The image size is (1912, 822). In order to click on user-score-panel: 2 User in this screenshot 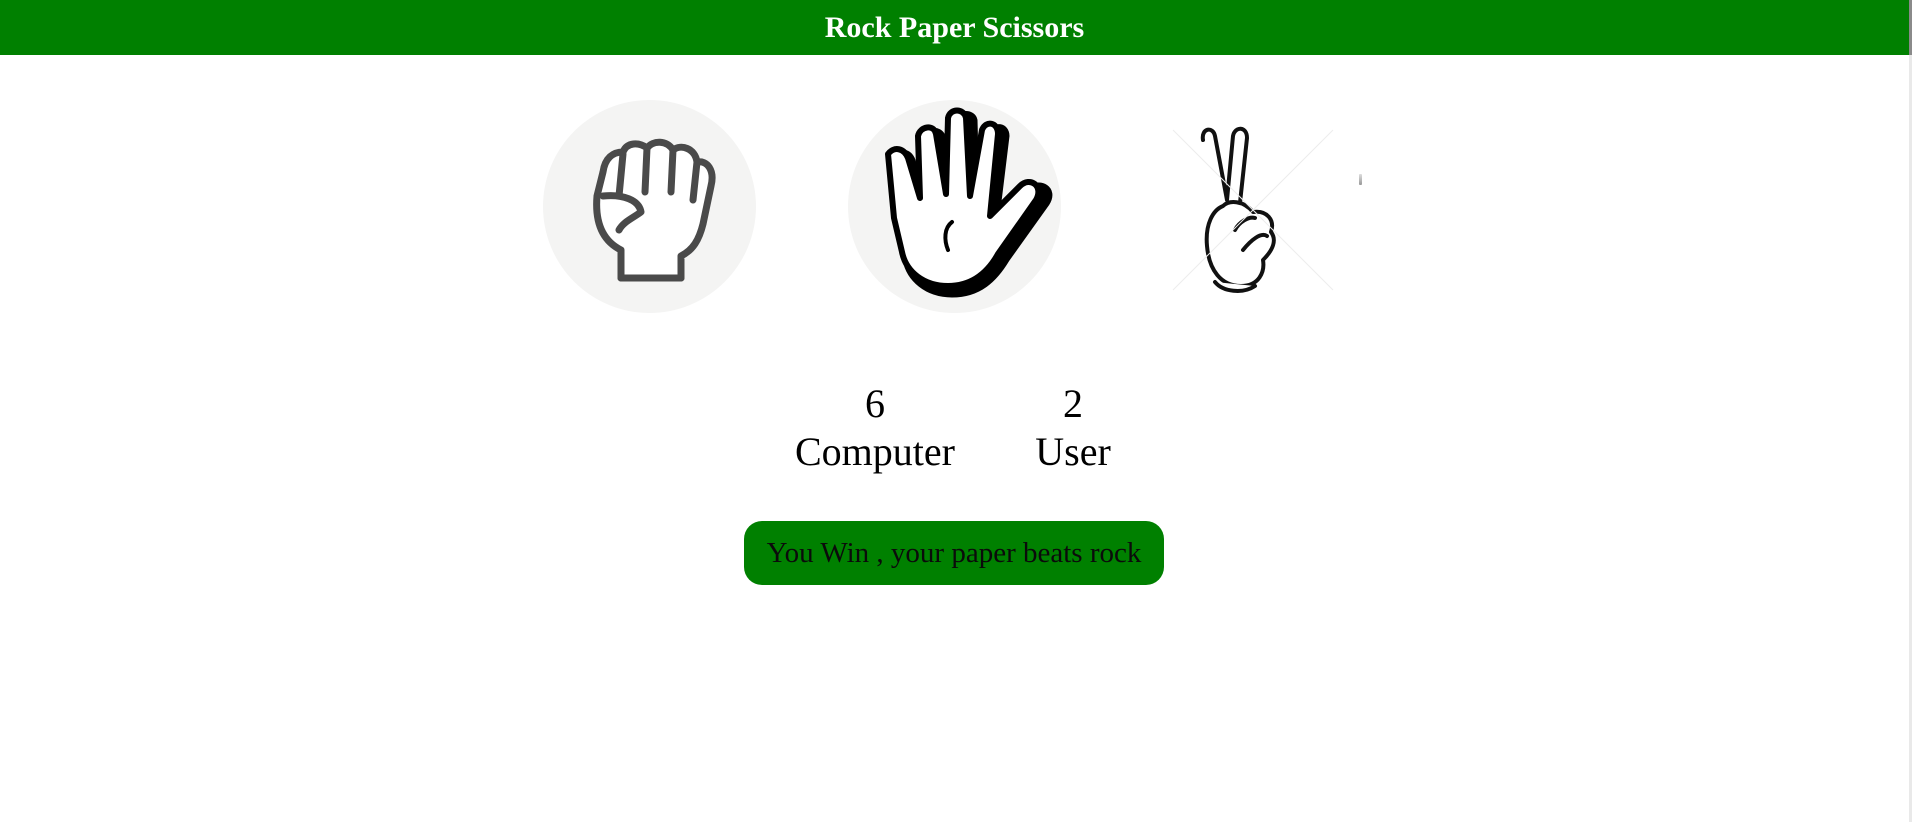, I will do `click(1073, 428)`.